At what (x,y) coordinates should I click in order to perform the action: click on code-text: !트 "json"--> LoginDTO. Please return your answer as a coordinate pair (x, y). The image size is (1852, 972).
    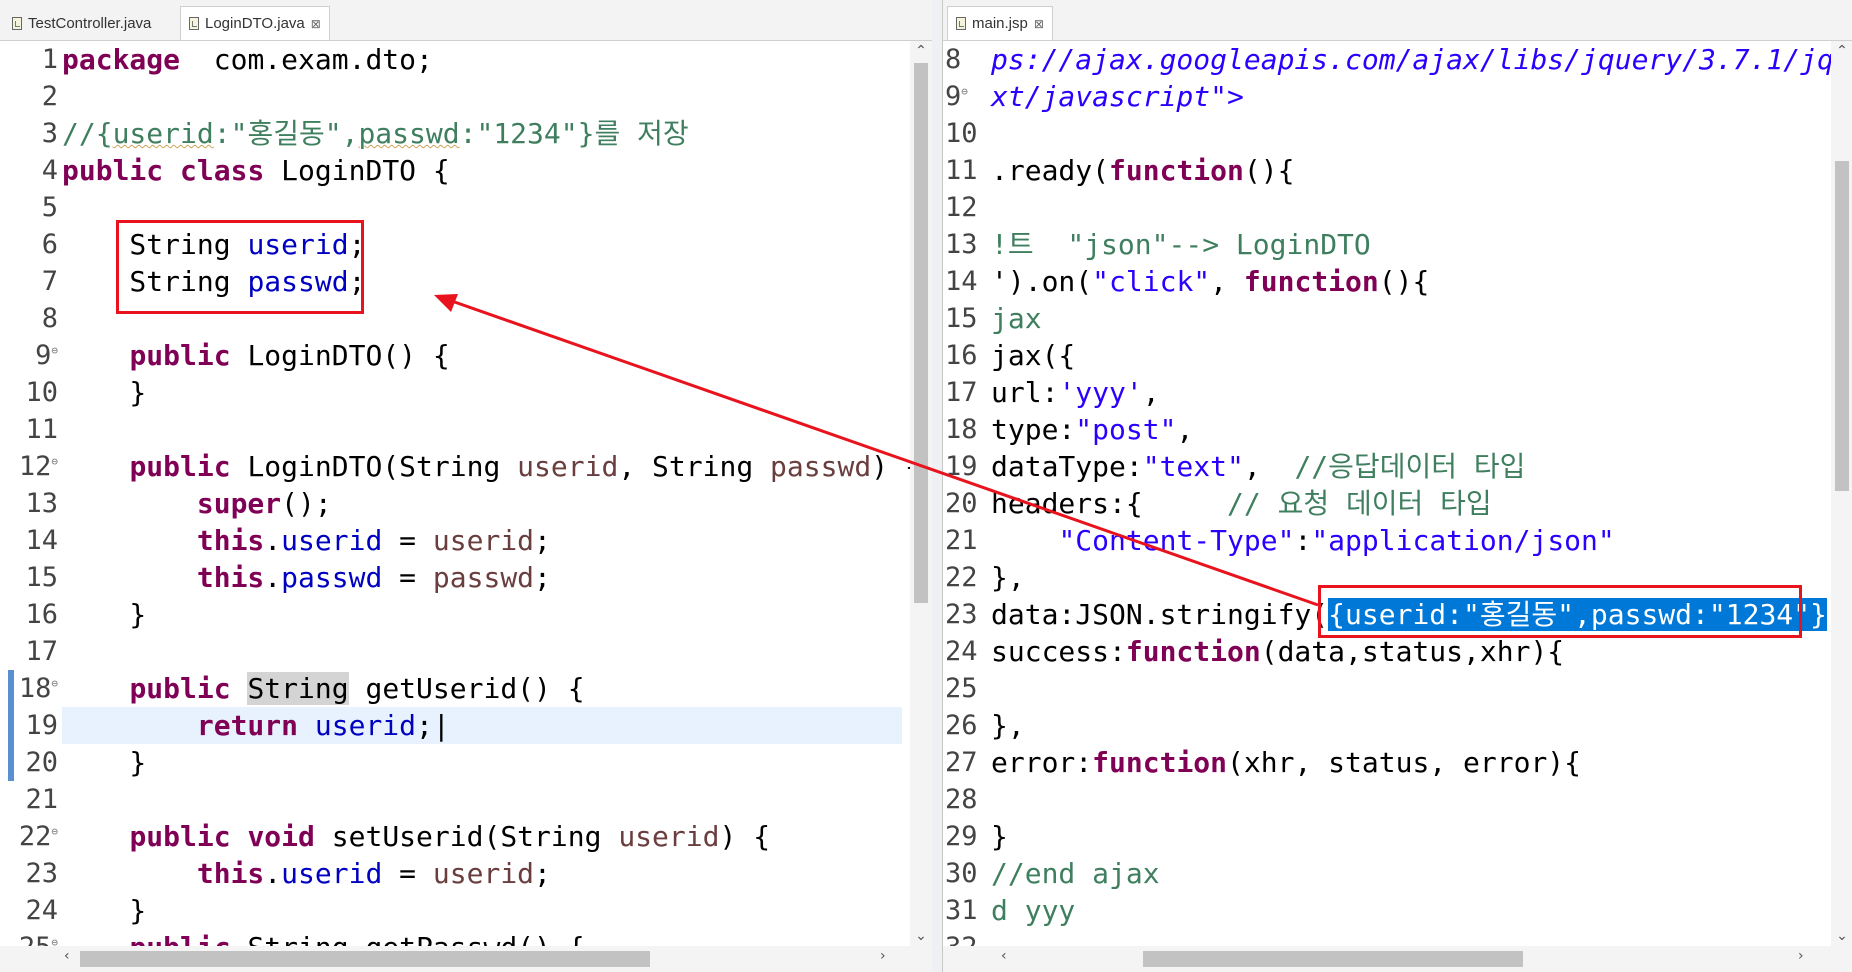
    Looking at the image, I should click on (1181, 244).